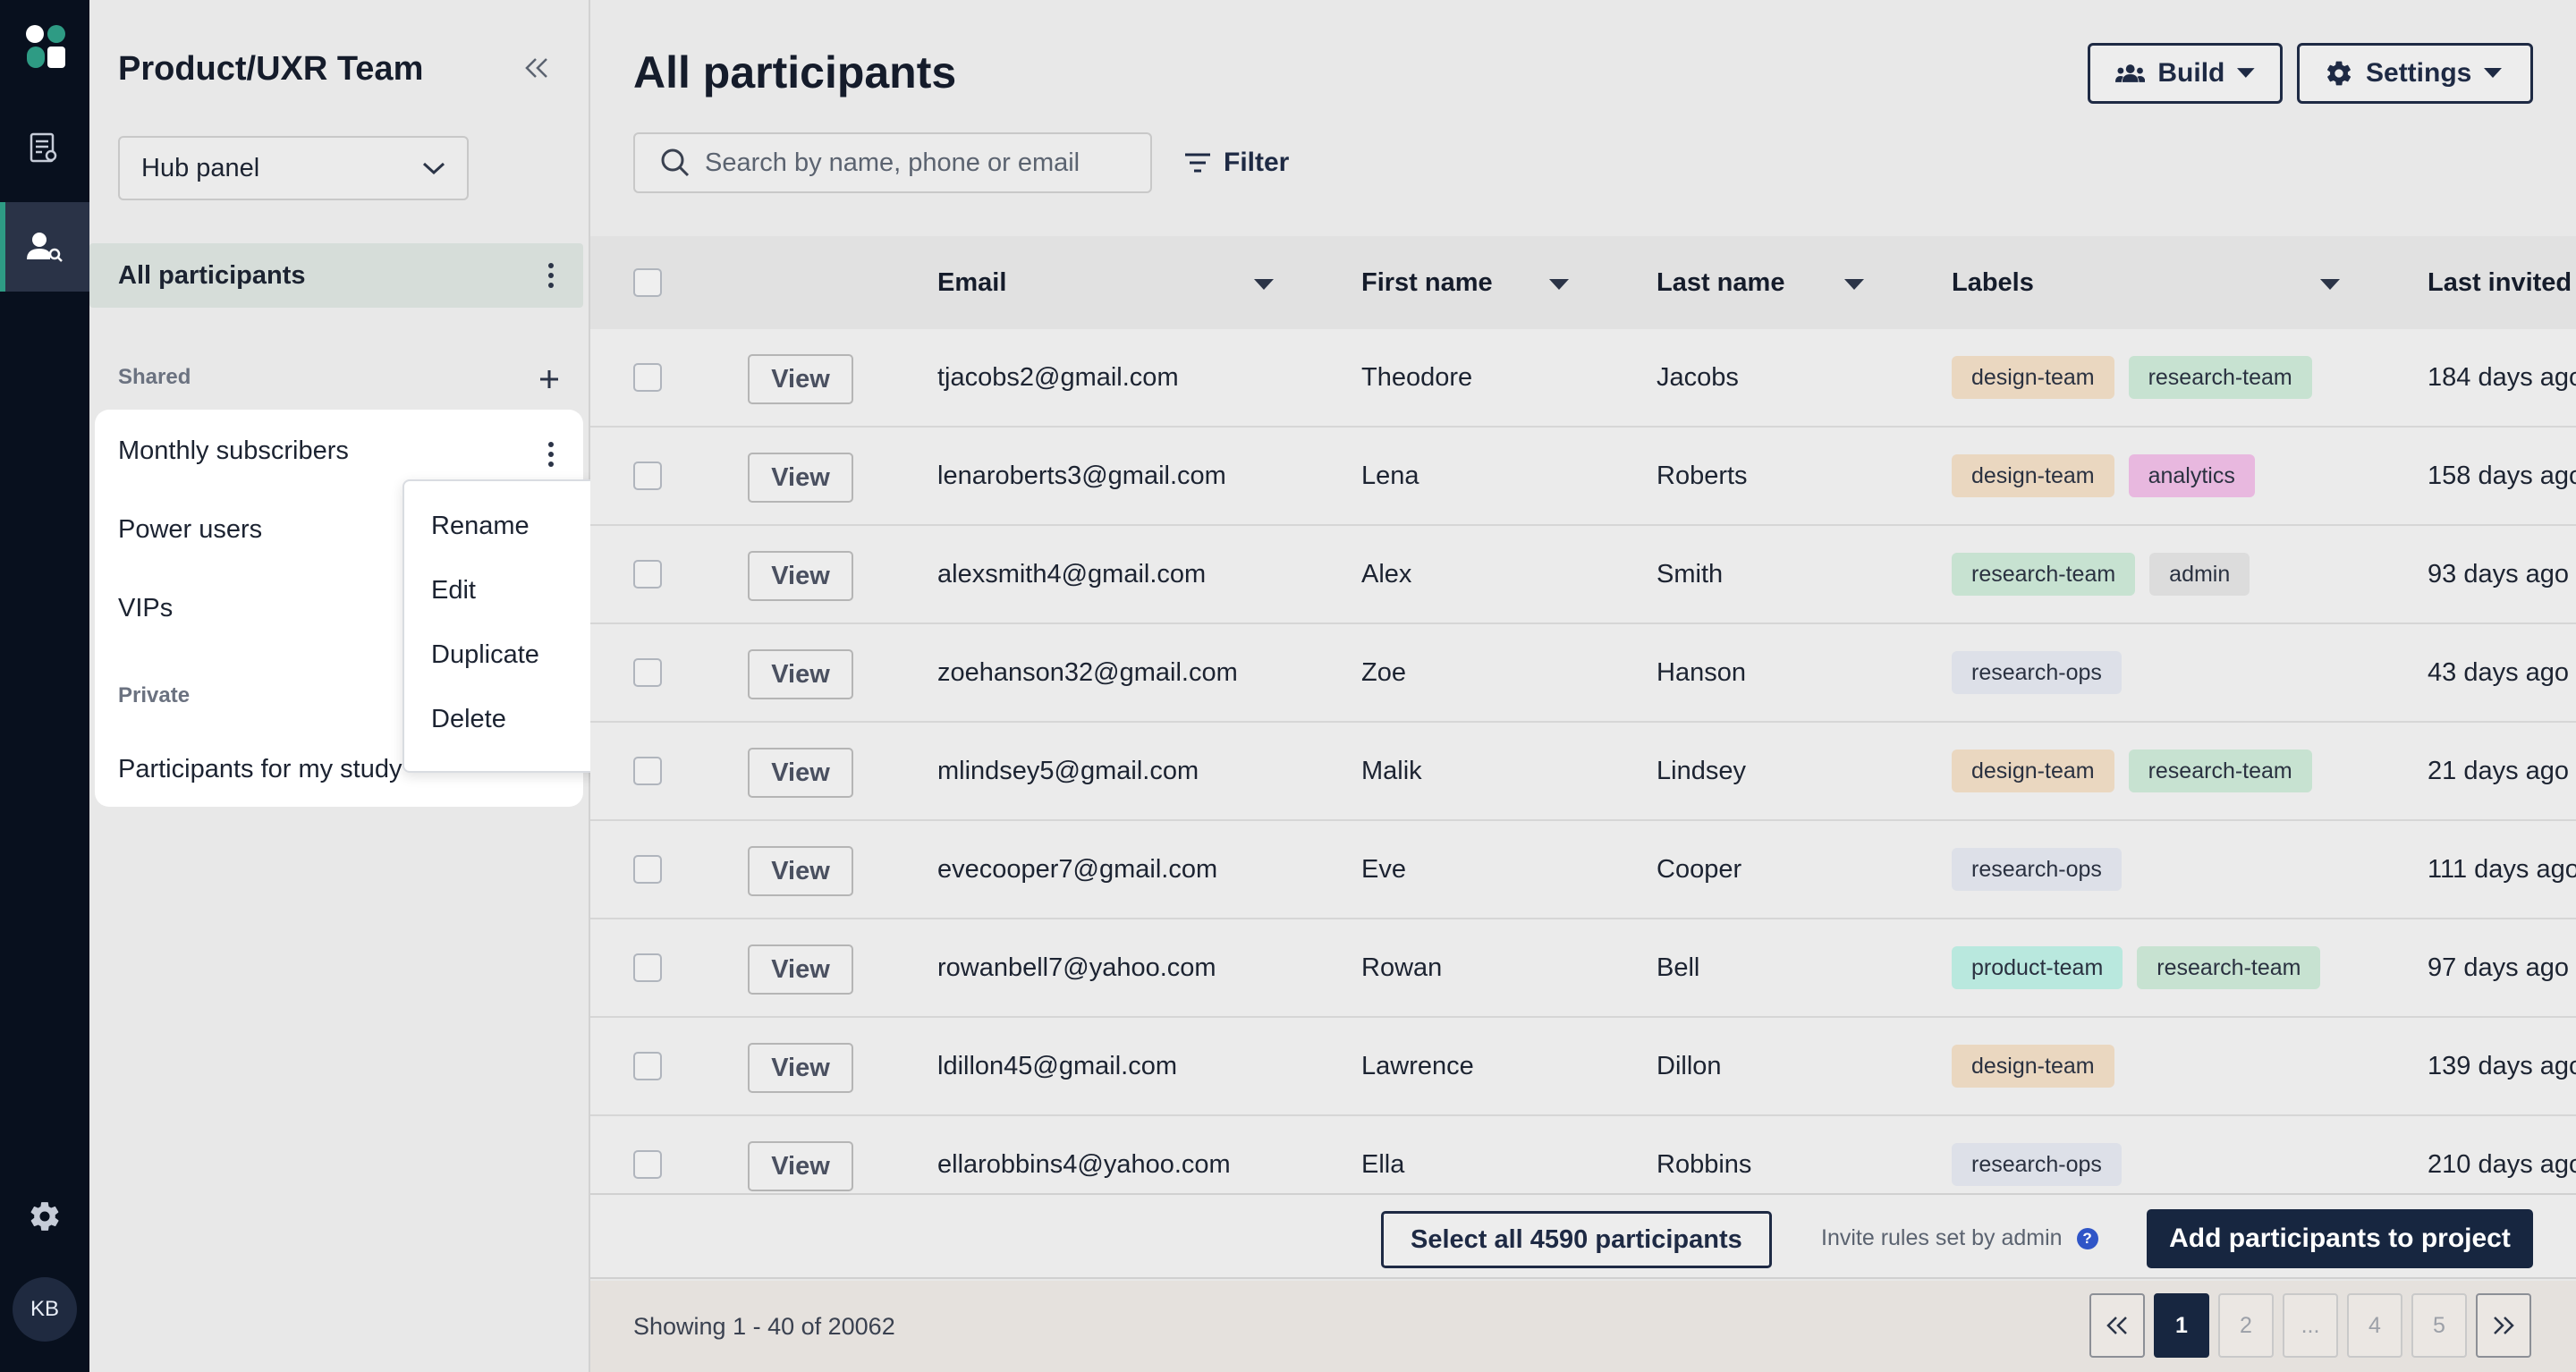  What do you see at coordinates (2340, 1238) in the screenshot?
I see `add-participants-button: Add participants to project` at bounding box center [2340, 1238].